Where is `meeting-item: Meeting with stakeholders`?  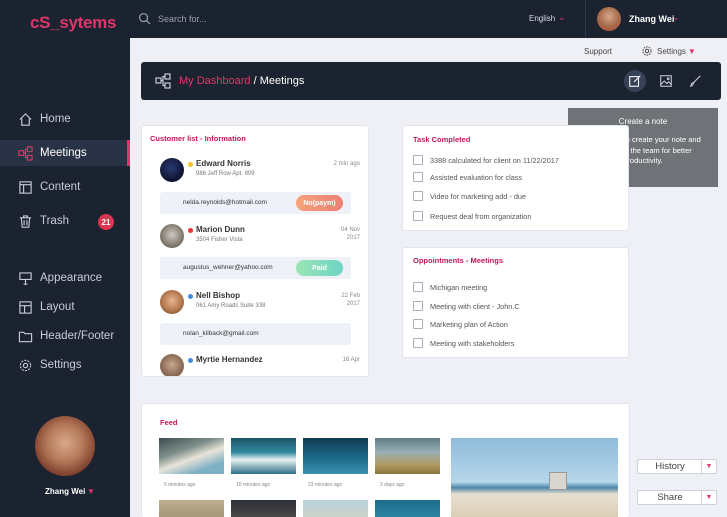 meeting-item: Meeting with stakeholders is located at coordinates (463, 343).